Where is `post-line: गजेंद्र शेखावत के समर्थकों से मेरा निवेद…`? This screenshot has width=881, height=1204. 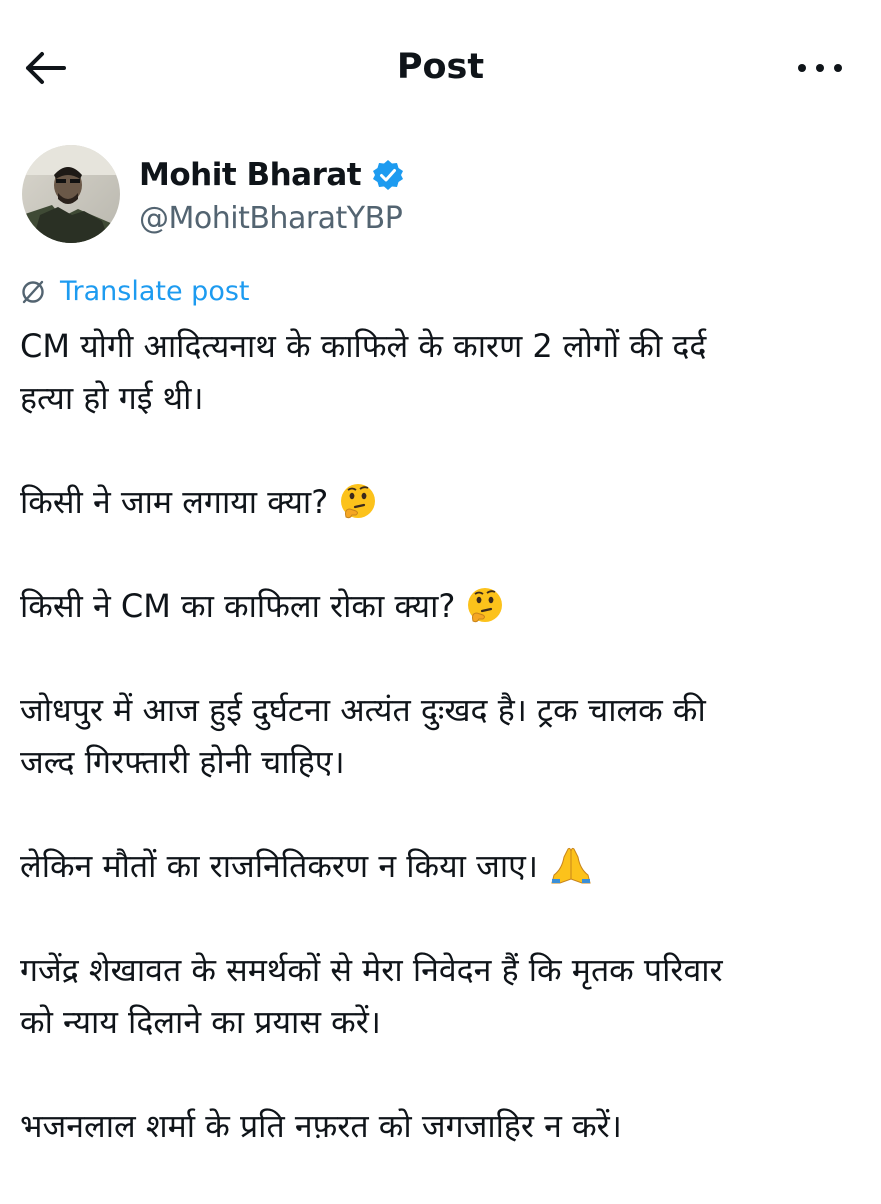
post-line: गजेंद्र शेखावत के समर्थकों से मेरा निवेद… is located at coordinates (371, 970).